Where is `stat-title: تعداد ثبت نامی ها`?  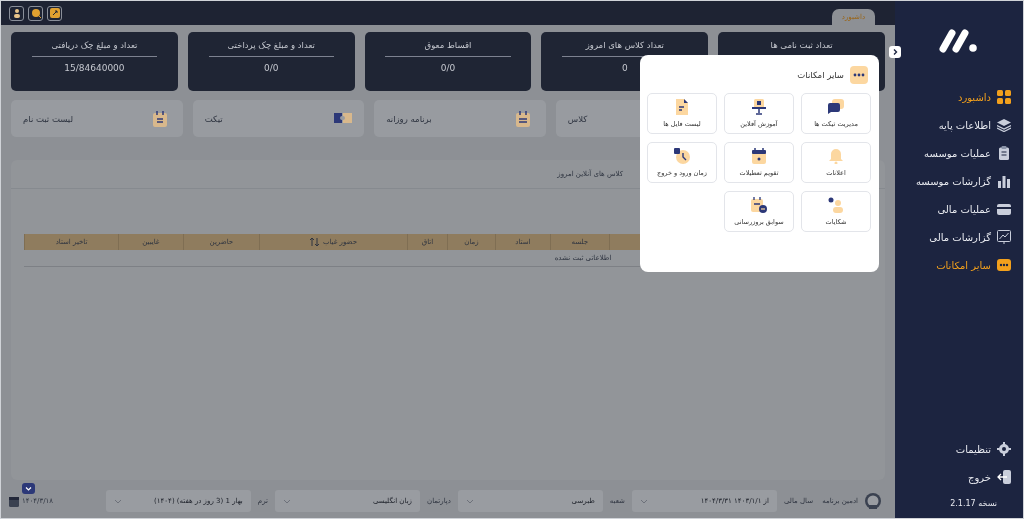
stat-title: تعداد ثبت نامی ها is located at coordinates (801, 45).